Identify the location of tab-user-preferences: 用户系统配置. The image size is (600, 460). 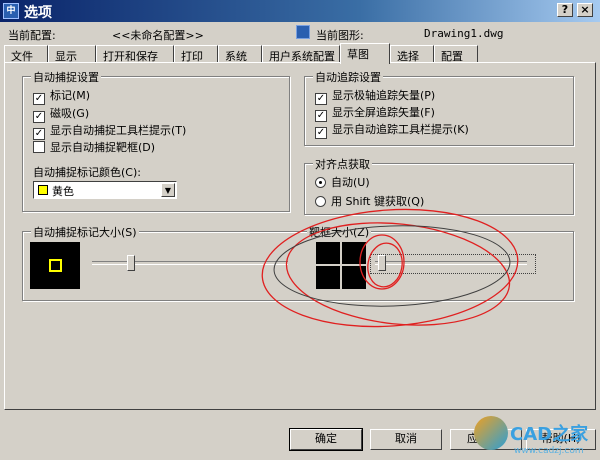
(301, 54).